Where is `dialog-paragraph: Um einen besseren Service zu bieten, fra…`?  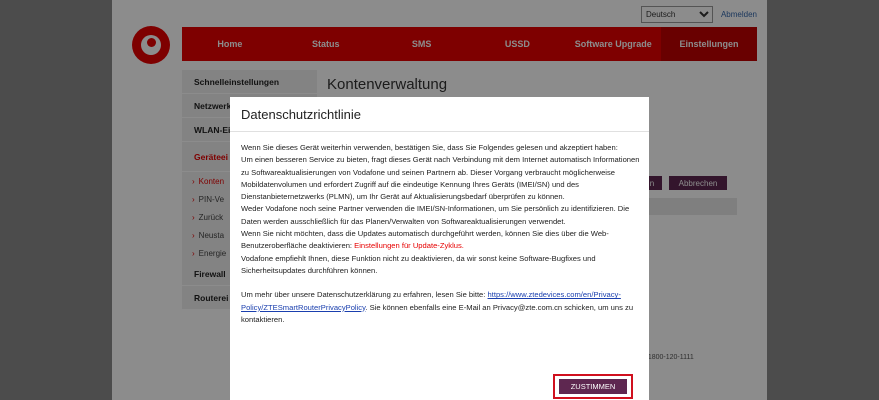 dialog-paragraph: Um einen besseren Service zu bieten, fra… is located at coordinates (440, 178).